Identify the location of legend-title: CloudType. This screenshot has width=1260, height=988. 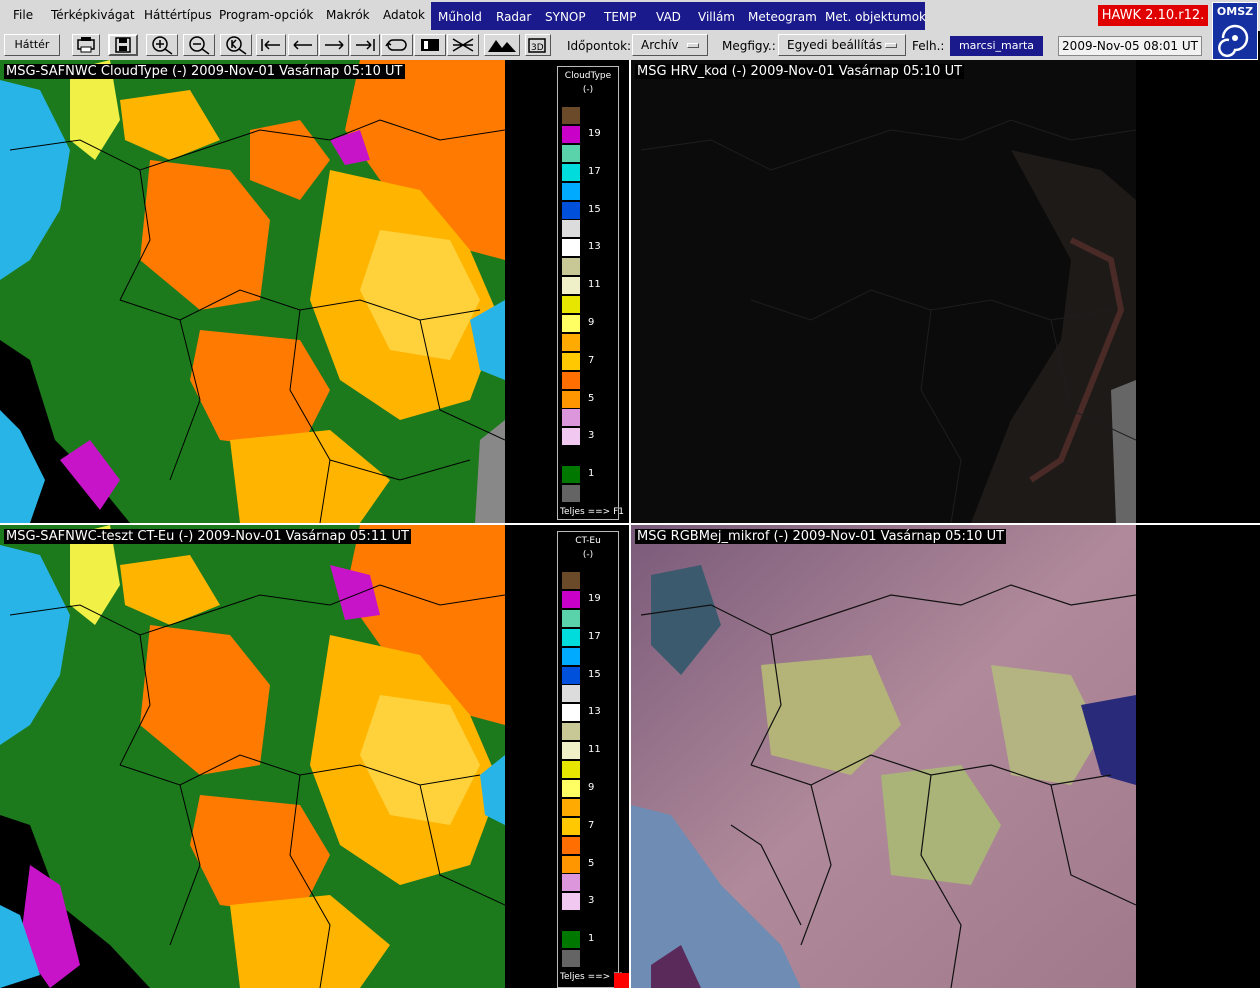
(588, 76).